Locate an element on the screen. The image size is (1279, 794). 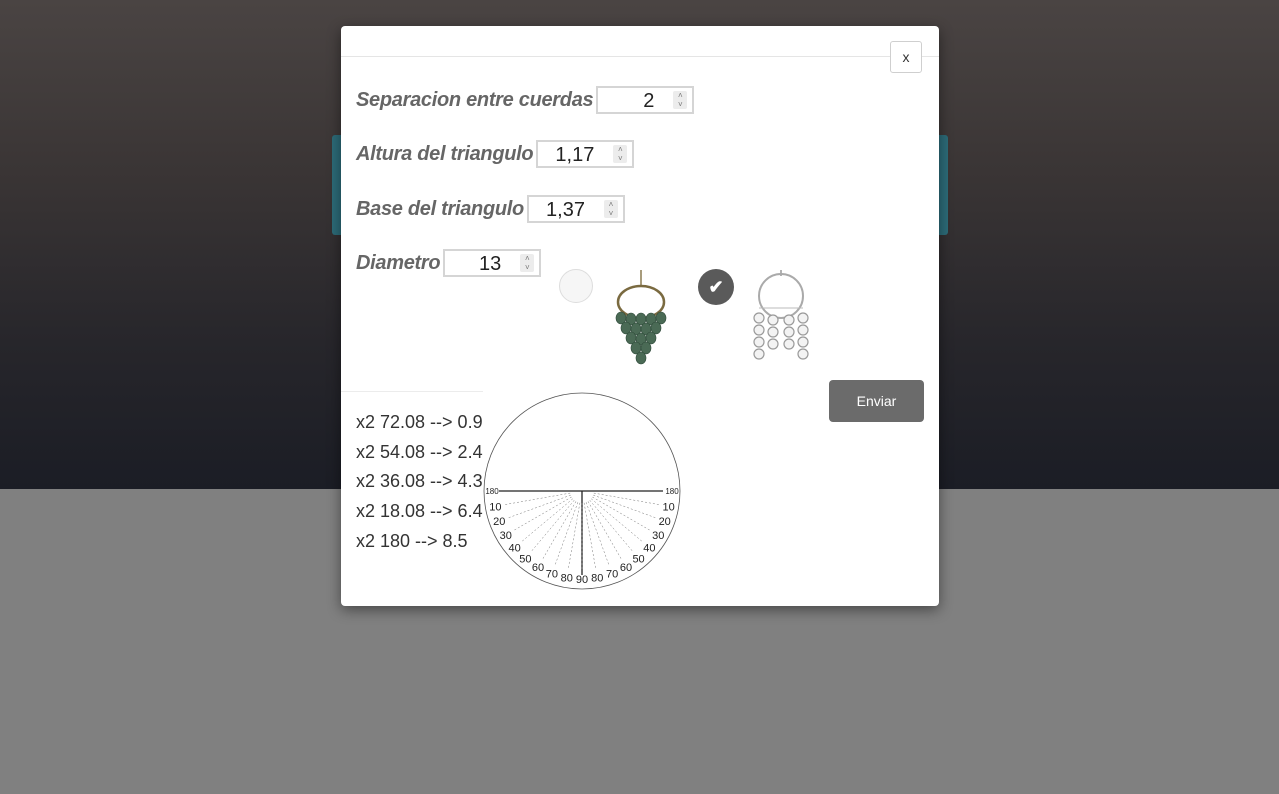
result-line: x2 36.08 --> 4.3 is located at coordinates (419, 481).